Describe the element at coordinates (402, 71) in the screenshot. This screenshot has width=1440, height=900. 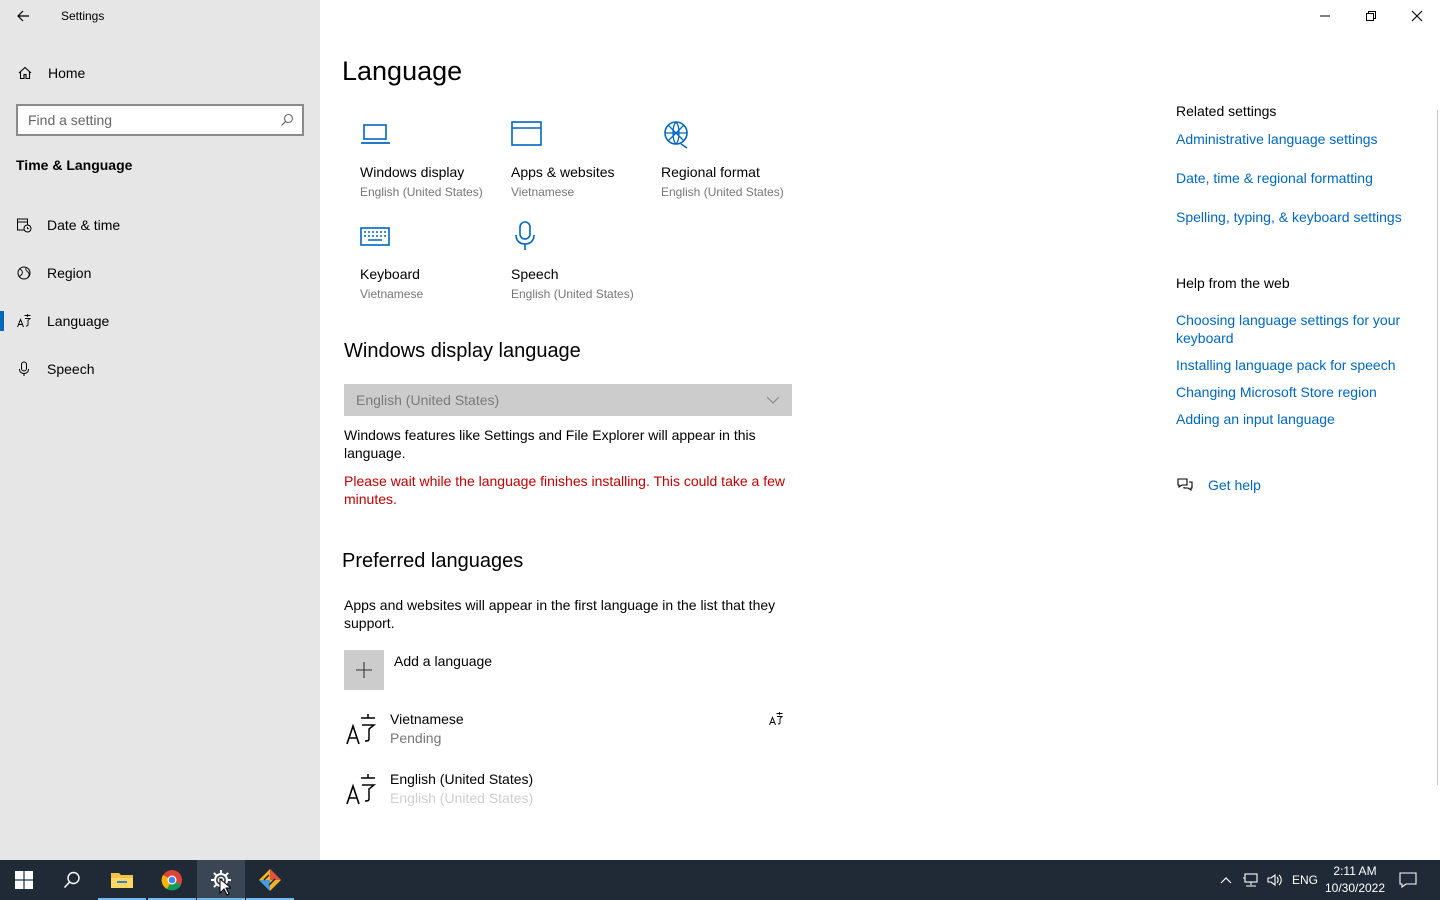
I see `page-title: Language` at that location.